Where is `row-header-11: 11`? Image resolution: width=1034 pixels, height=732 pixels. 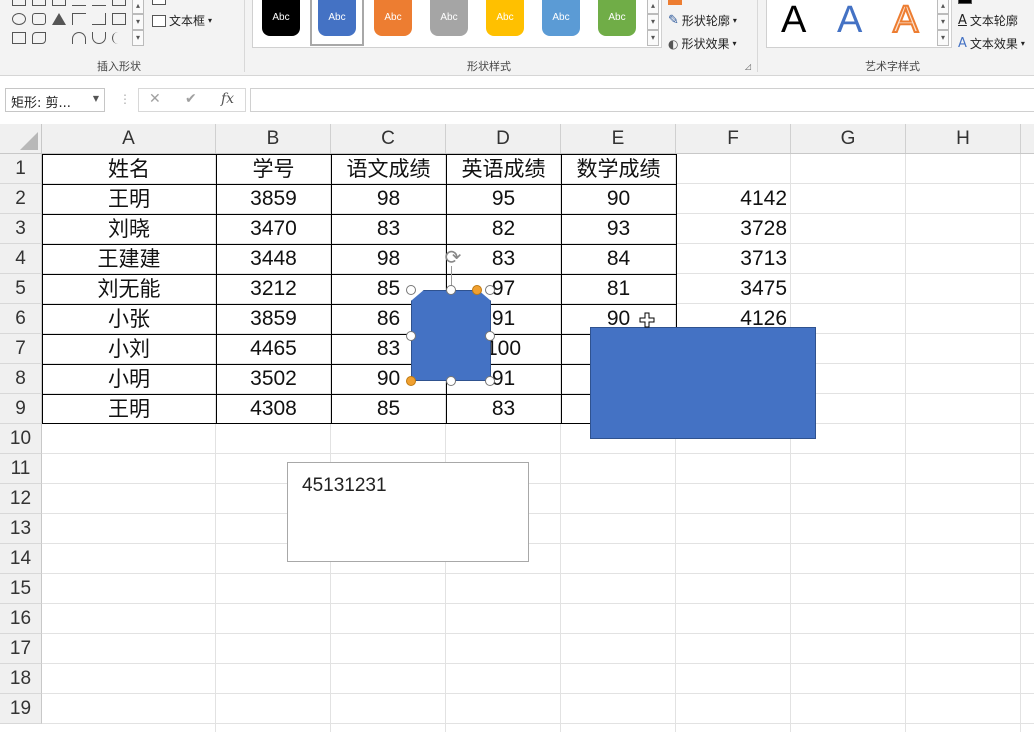 row-header-11: 11 is located at coordinates (21, 469).